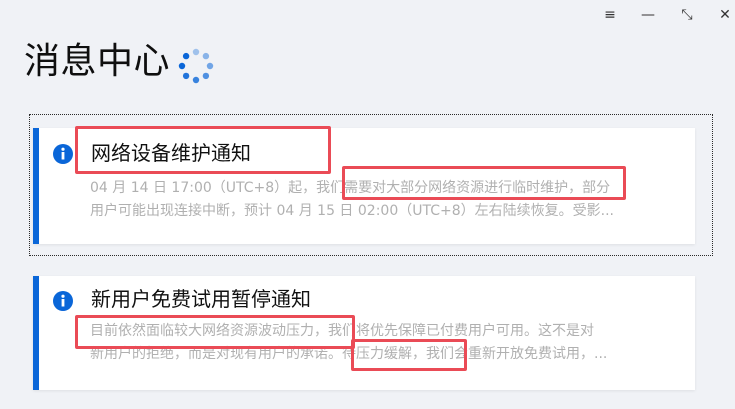 The width and height of the screenshot is (735, 409). I want to click on restore-icon: ⤡, so click(687, 15).